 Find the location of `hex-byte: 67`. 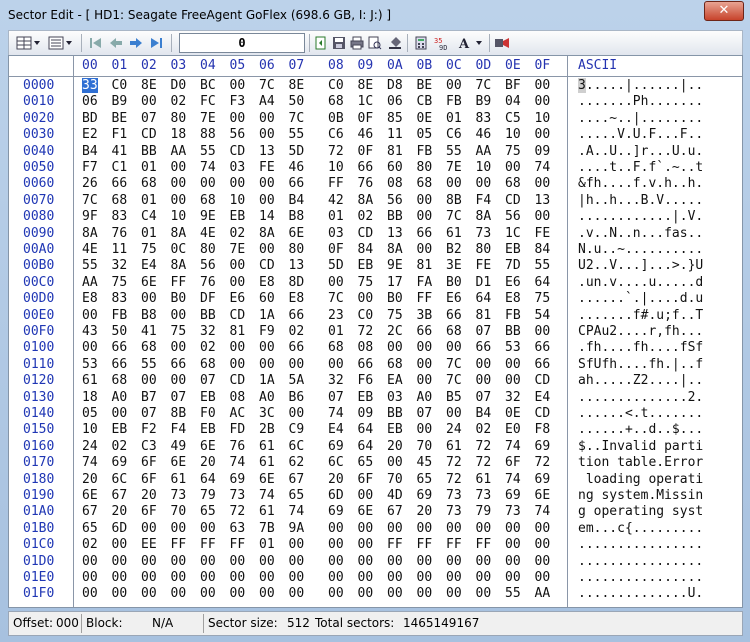

hex-byte: 67 is located at coordinates (90, 511).